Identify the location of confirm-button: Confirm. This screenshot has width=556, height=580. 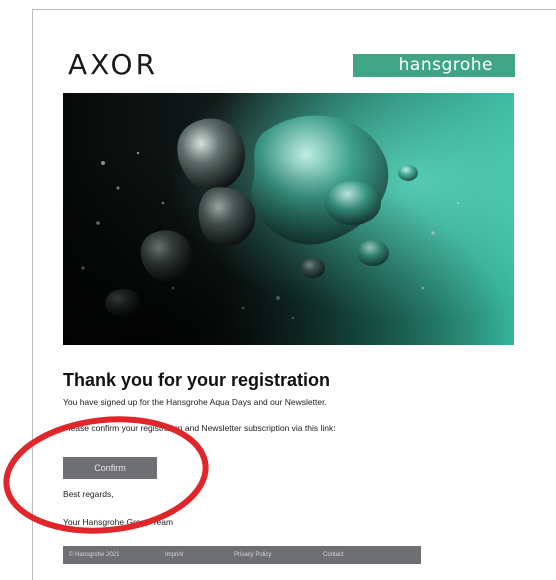
(110, 468).